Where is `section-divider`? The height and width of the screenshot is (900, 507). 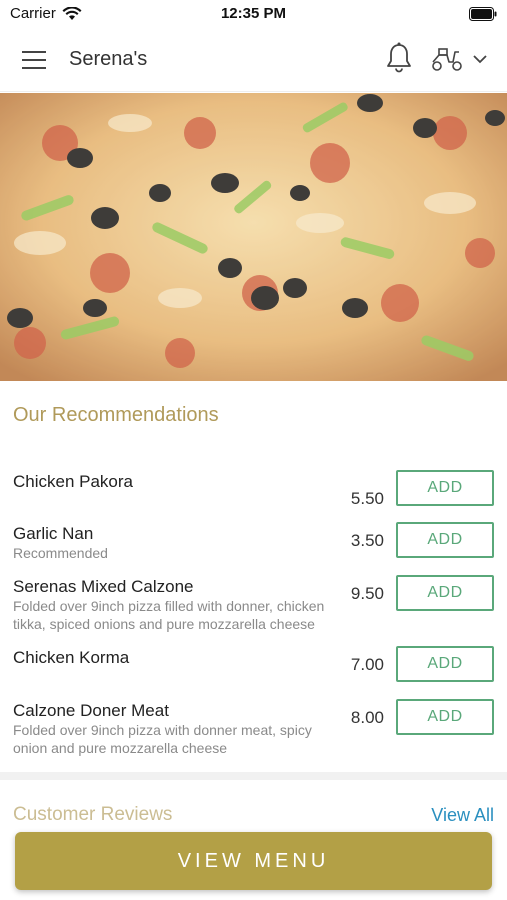
section-divider is located at coordinates (253, 776).